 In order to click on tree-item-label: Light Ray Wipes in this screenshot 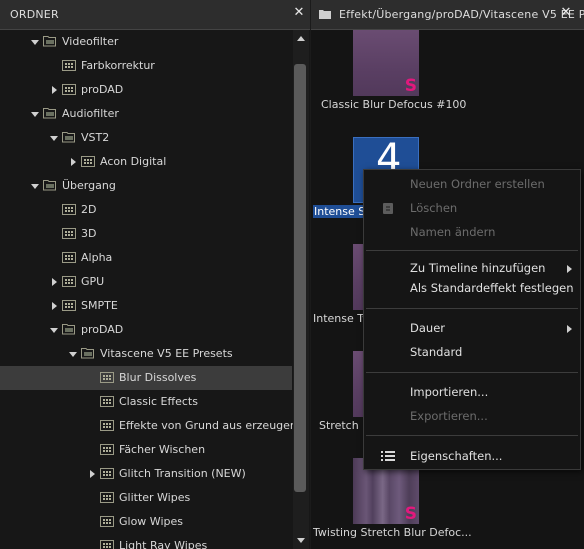, I will do `click(163, 544)`.